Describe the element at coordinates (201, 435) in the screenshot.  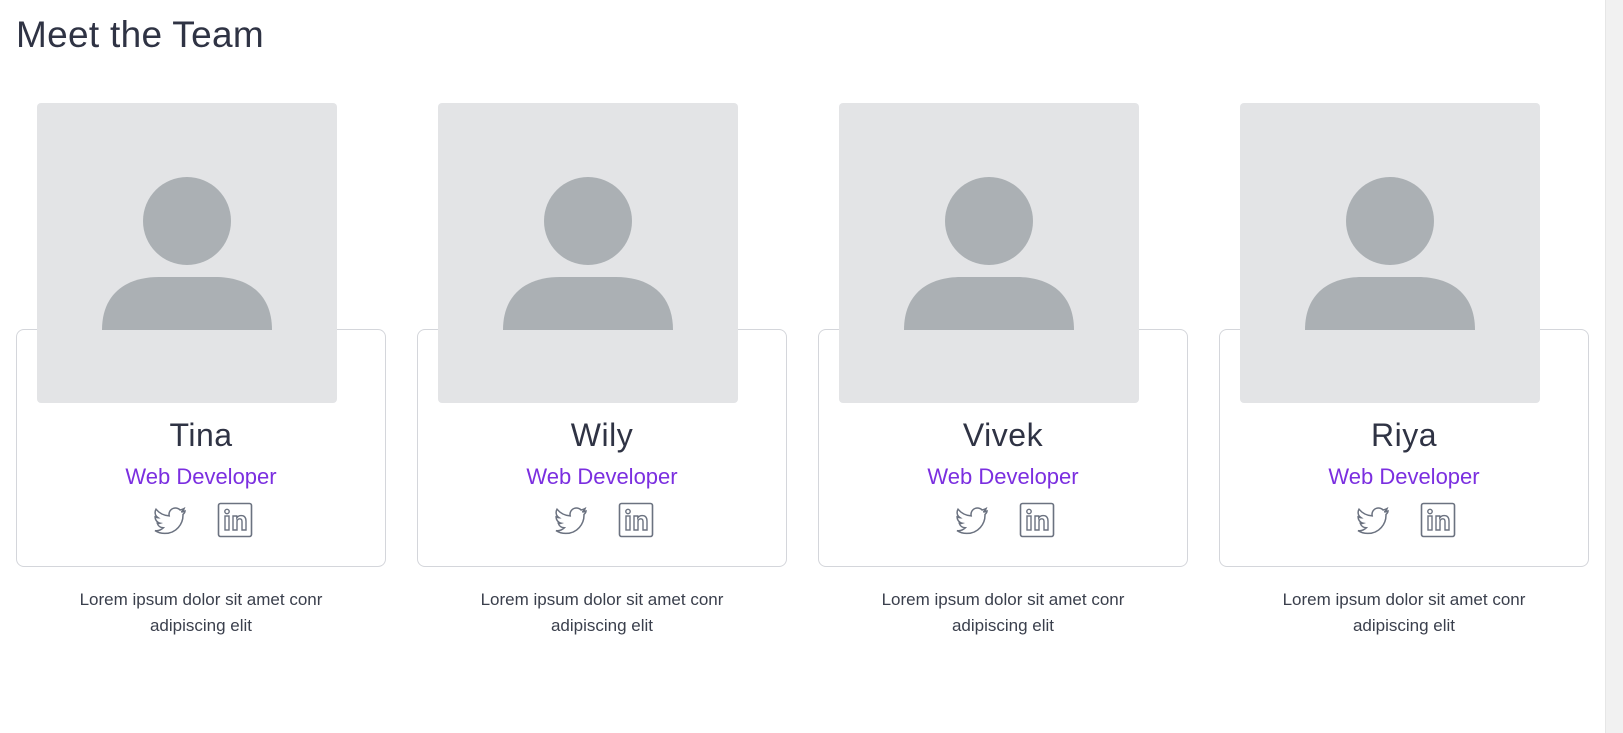
I see `member-name: Tina` at that location.